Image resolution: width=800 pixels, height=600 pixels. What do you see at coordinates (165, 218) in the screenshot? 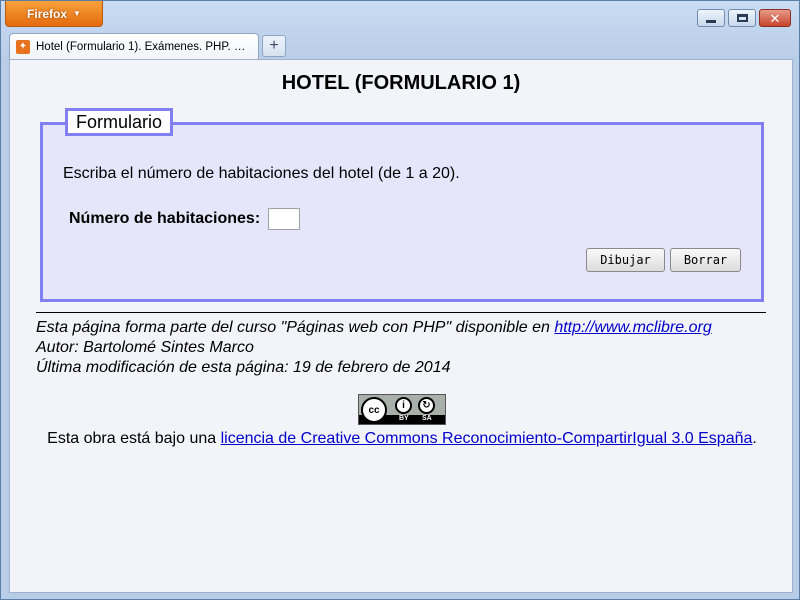
I see `rooms-label: Número de habitaciones:` at bounding box center [165, 218].